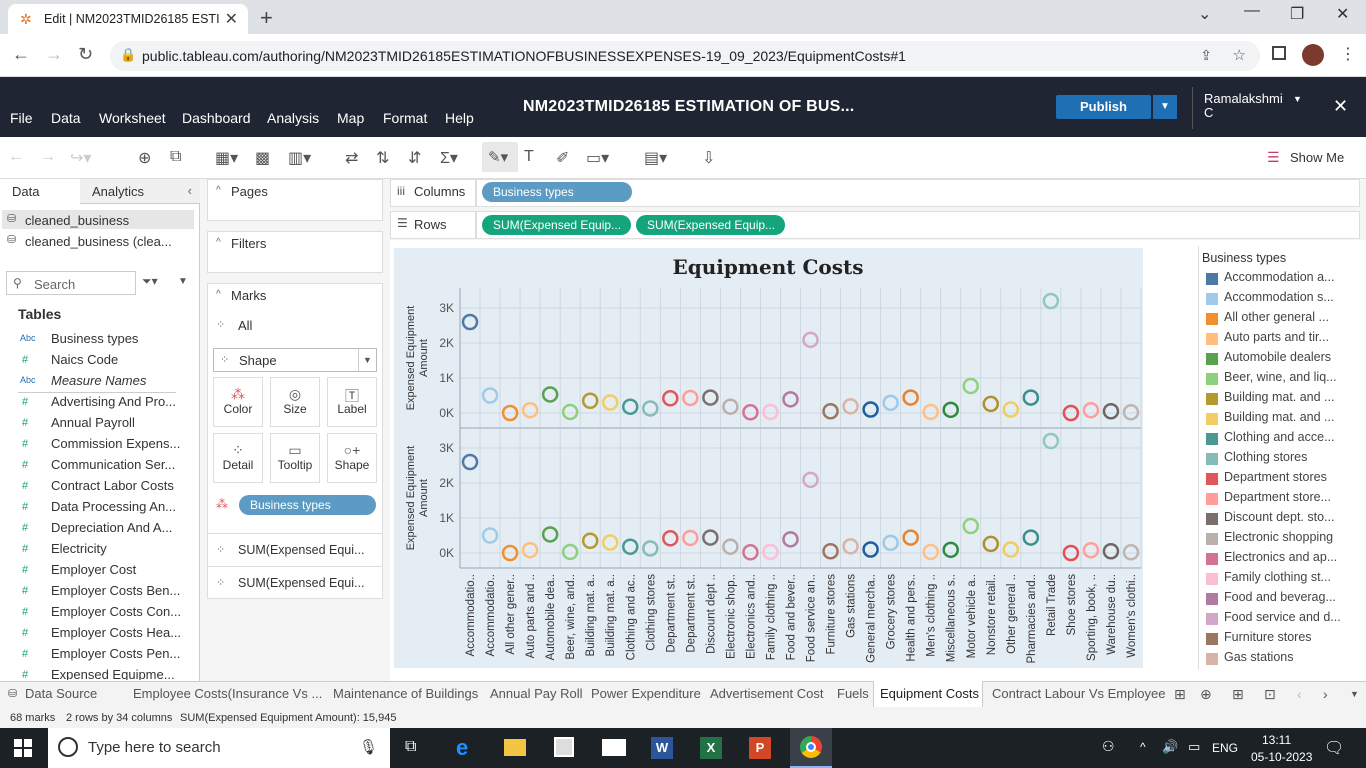  What do you see at coordinates (116, 485) in the screenshot?
I see `field-item: Contract Labor Costs` at bounding box center [116, 485].